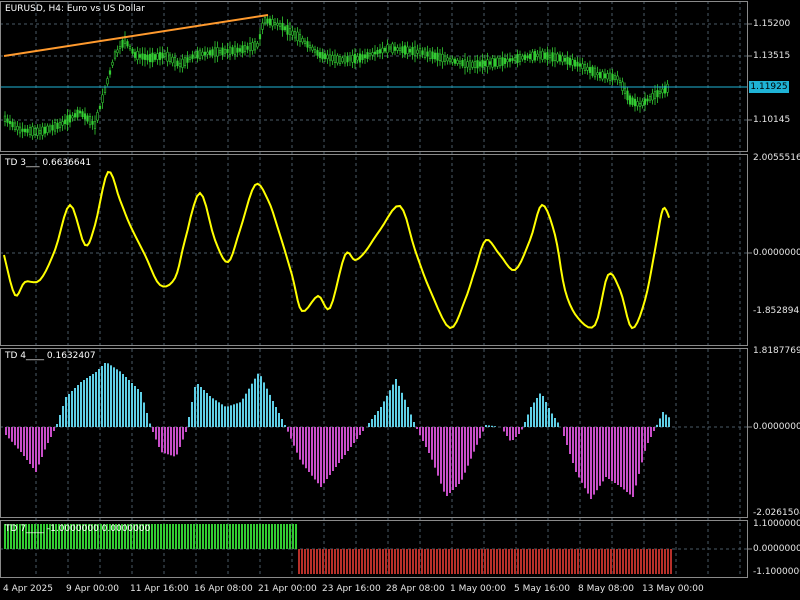 Image resolution: width=800 pixels, height=600 pixels. I want to click on time-axis-label: 5 May 16:00, so click(542, 589).